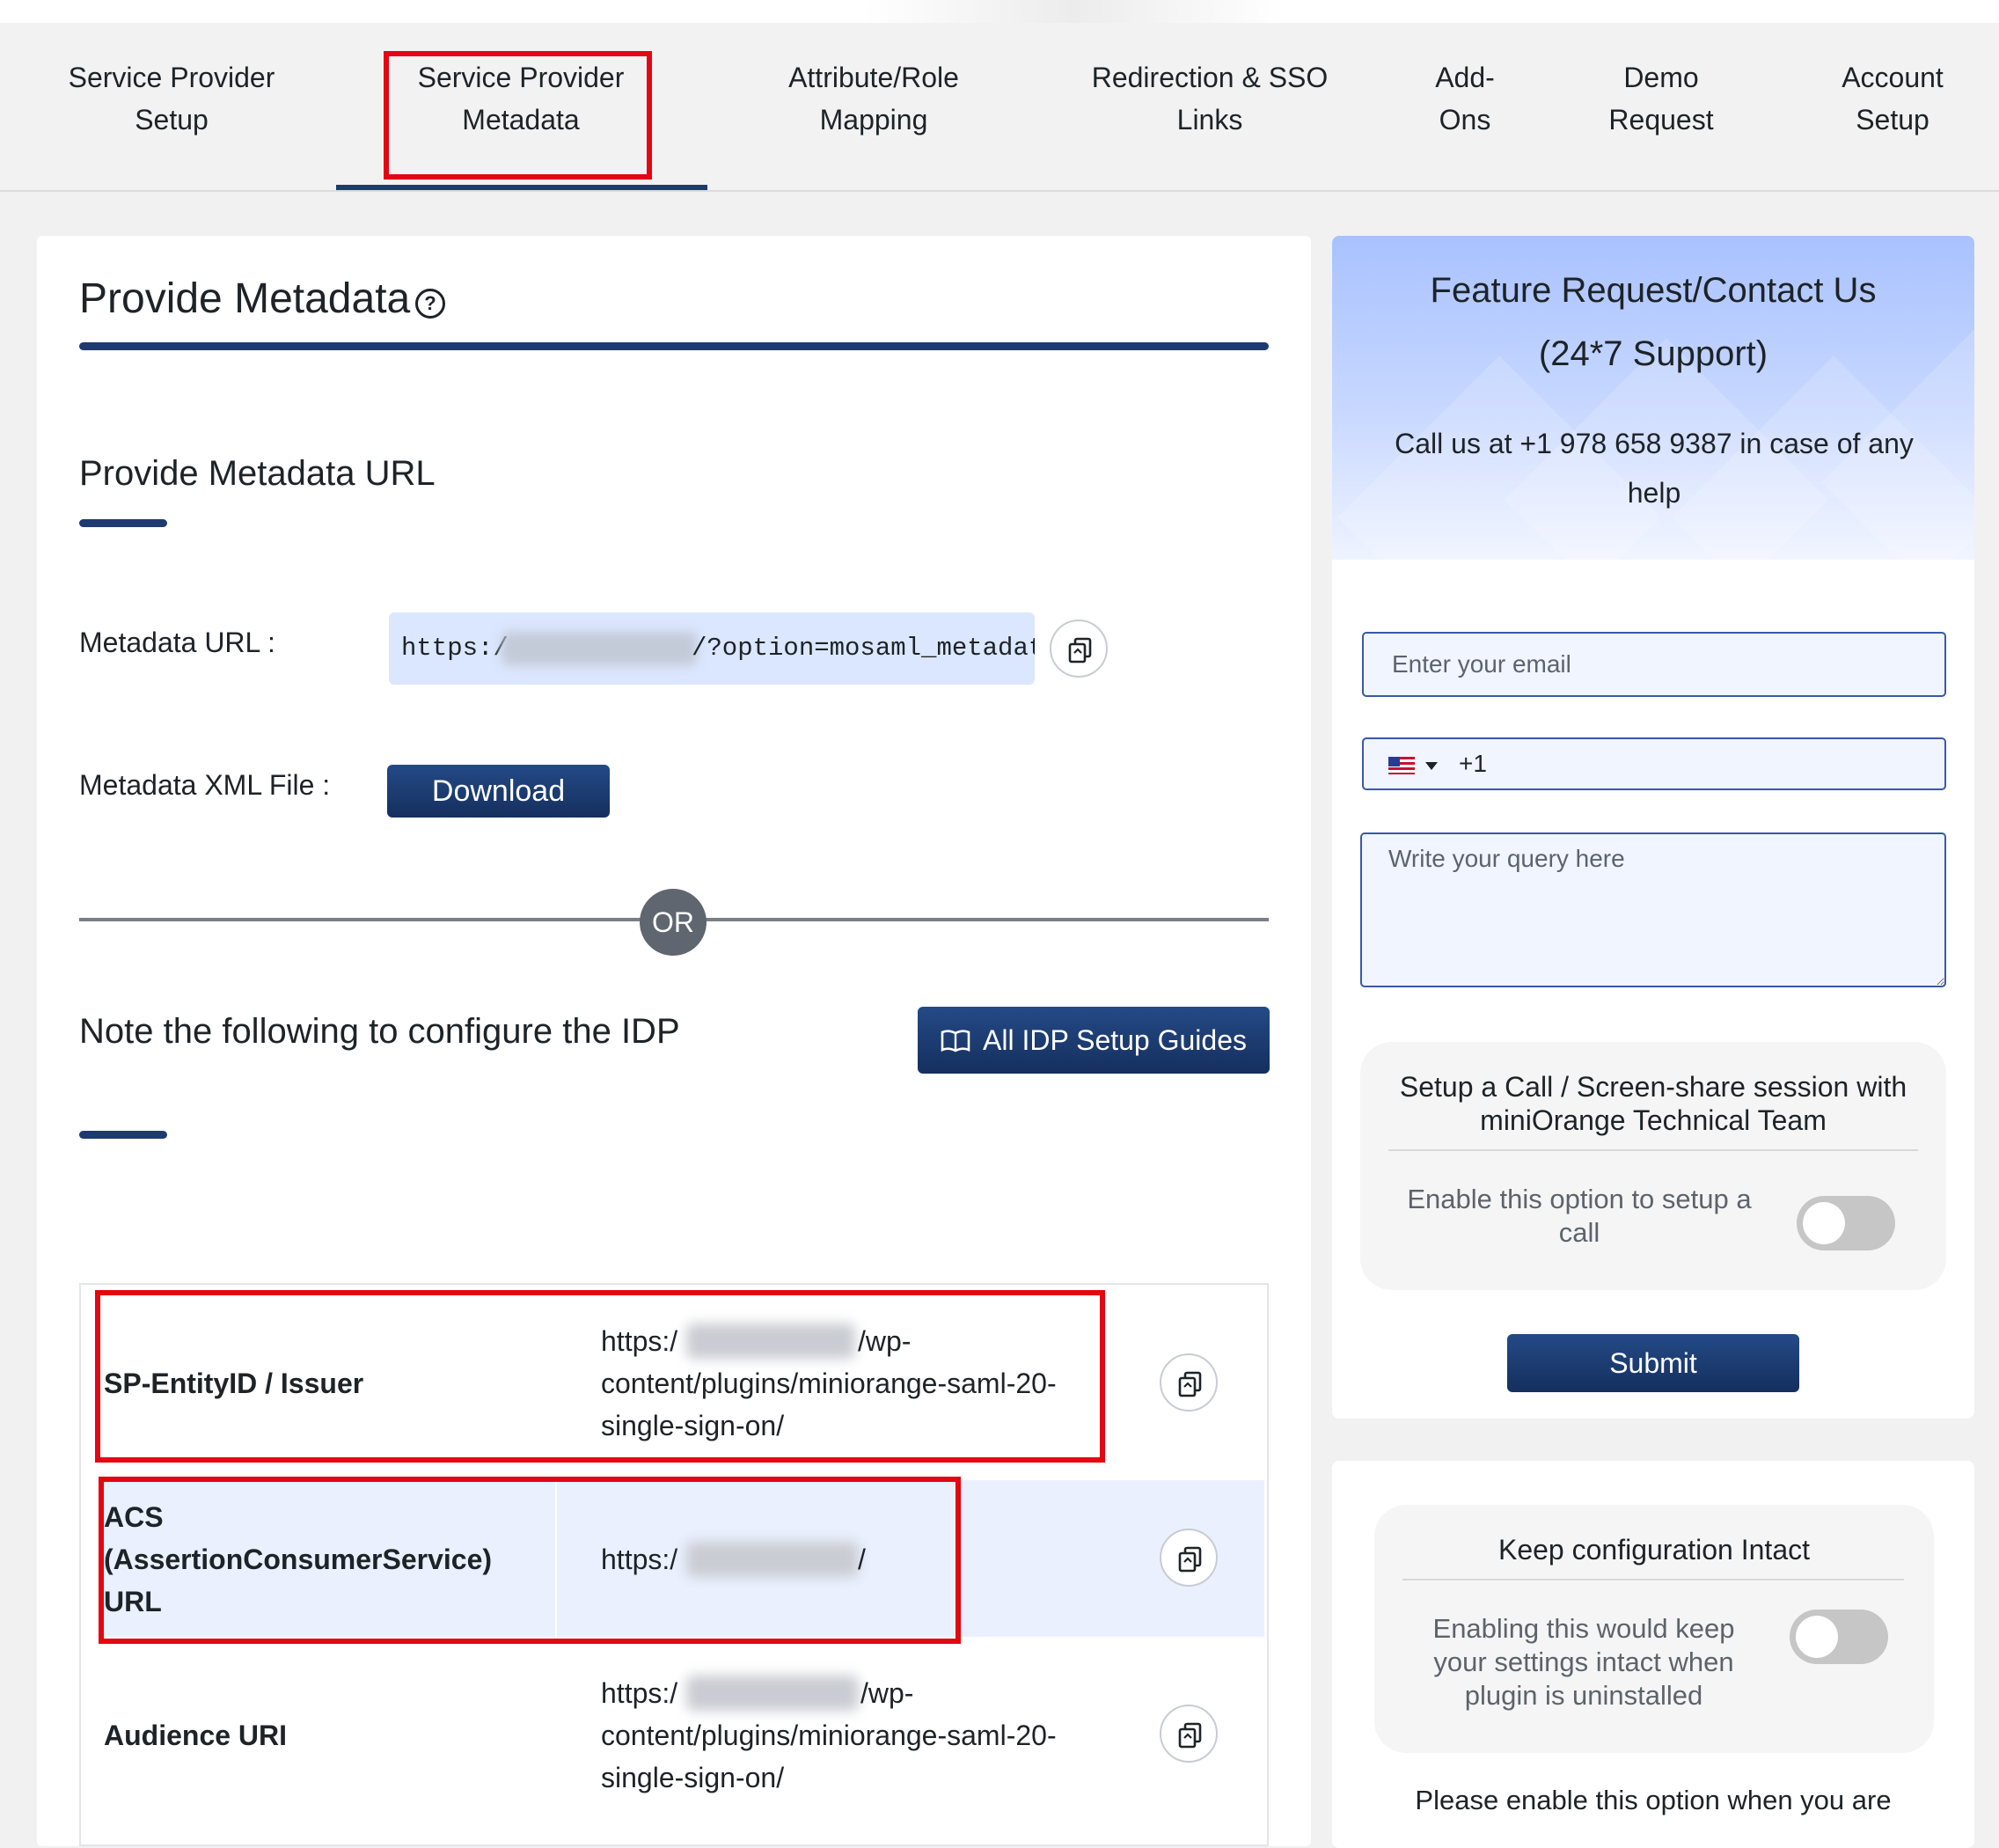 The width and height of the screenshot is (1999, 1848). I want to click on metadata-url-heading: Provide Metadata URL, so click(257, 474).